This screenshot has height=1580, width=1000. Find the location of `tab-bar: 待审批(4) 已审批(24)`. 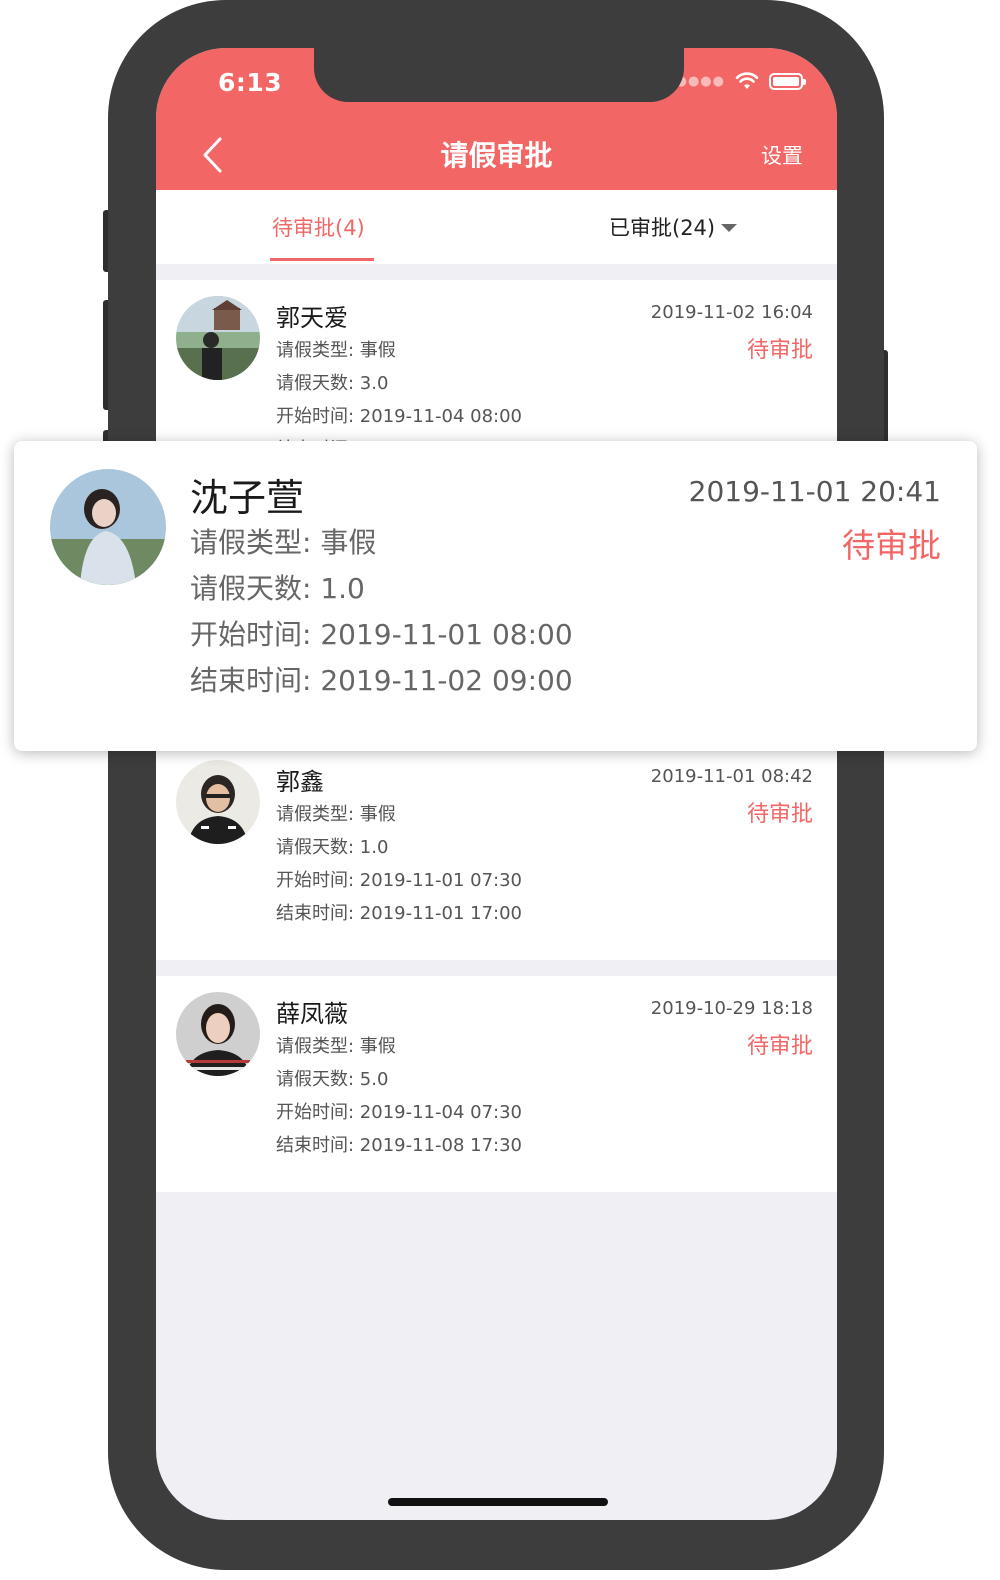

tab-bar: 待审批(4) 已审批(24) is located at coordinates (496, 227).